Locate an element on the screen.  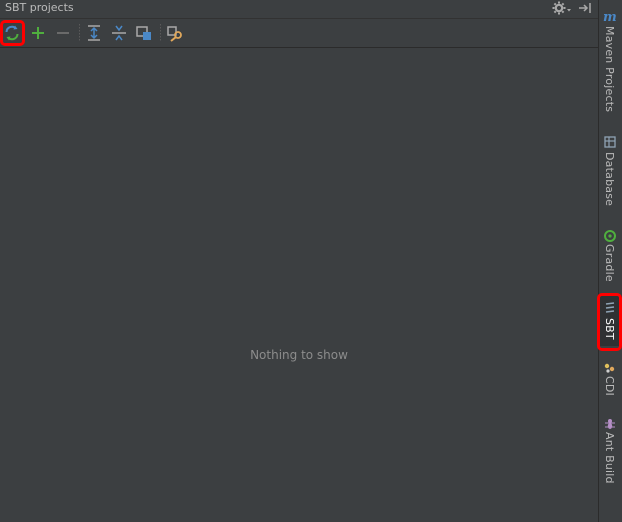
attach-icon is located at coordinates (143, 33).